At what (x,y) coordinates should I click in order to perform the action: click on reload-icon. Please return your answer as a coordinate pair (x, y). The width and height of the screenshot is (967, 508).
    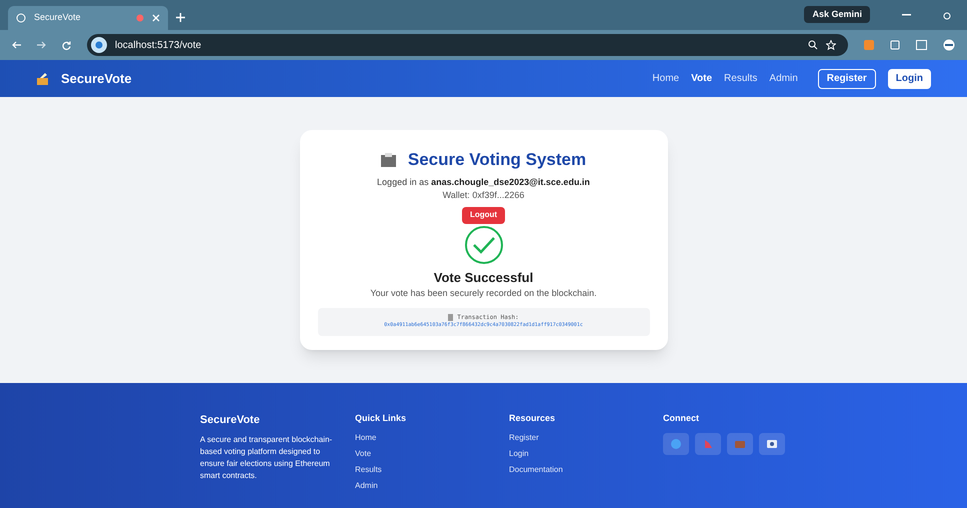
    Looking at the image, I should click on (66, 45).